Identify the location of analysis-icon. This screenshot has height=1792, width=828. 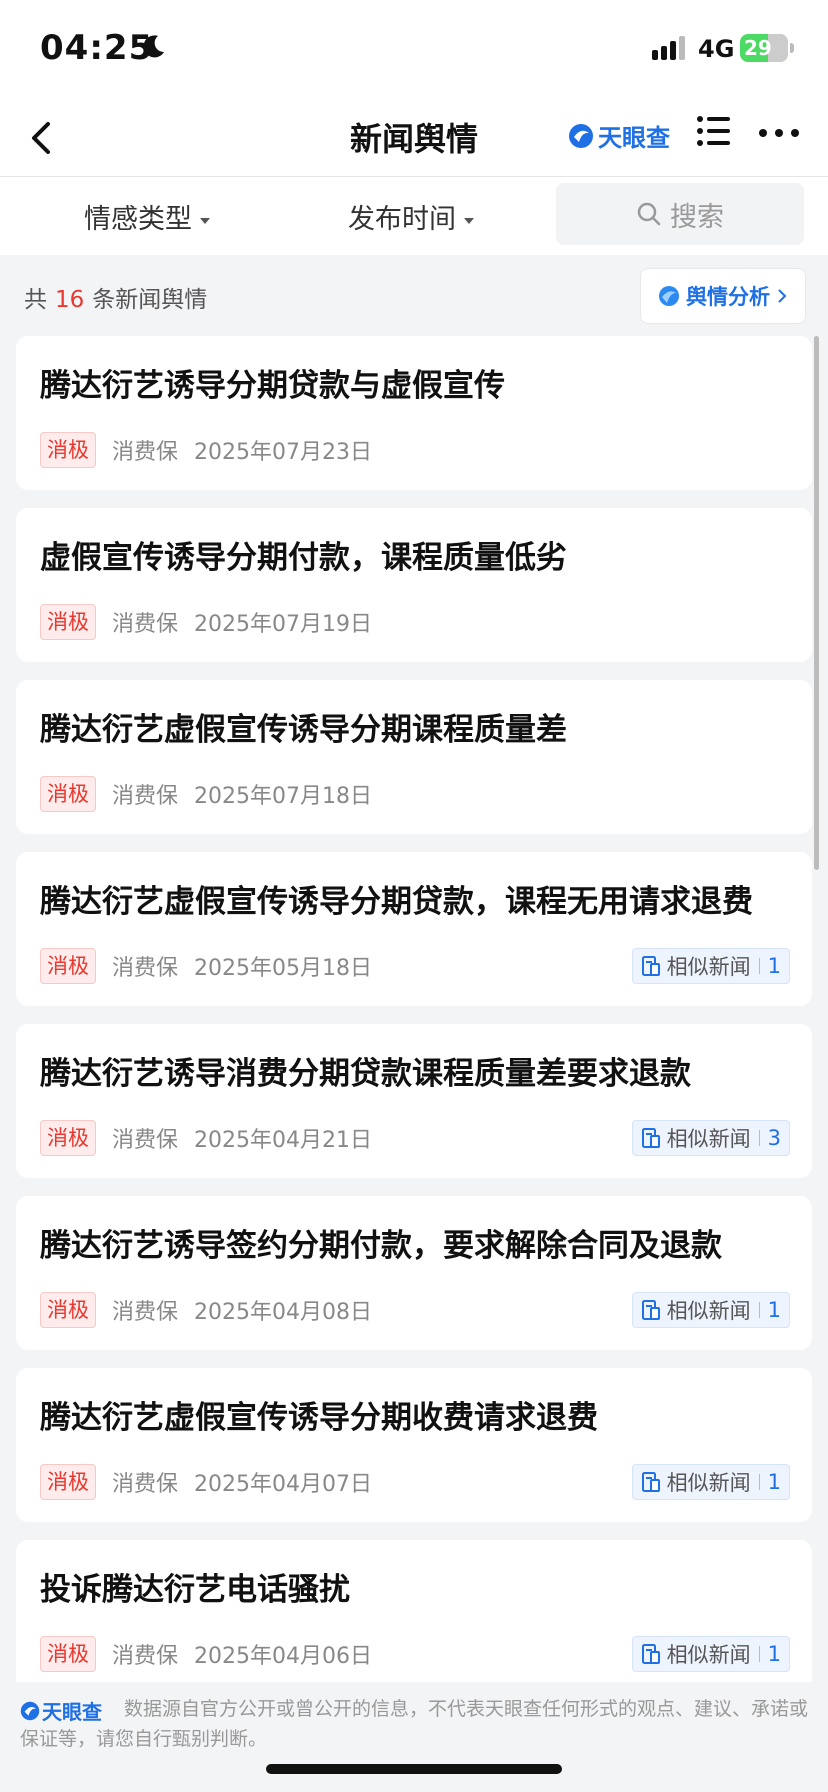
(669, 296).